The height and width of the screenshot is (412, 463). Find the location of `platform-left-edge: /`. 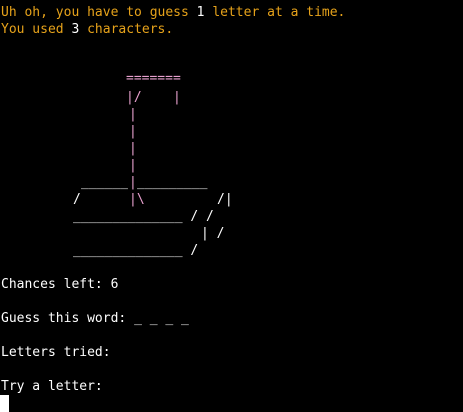

platform-left-edge: / is located at coordinates (77, 199).